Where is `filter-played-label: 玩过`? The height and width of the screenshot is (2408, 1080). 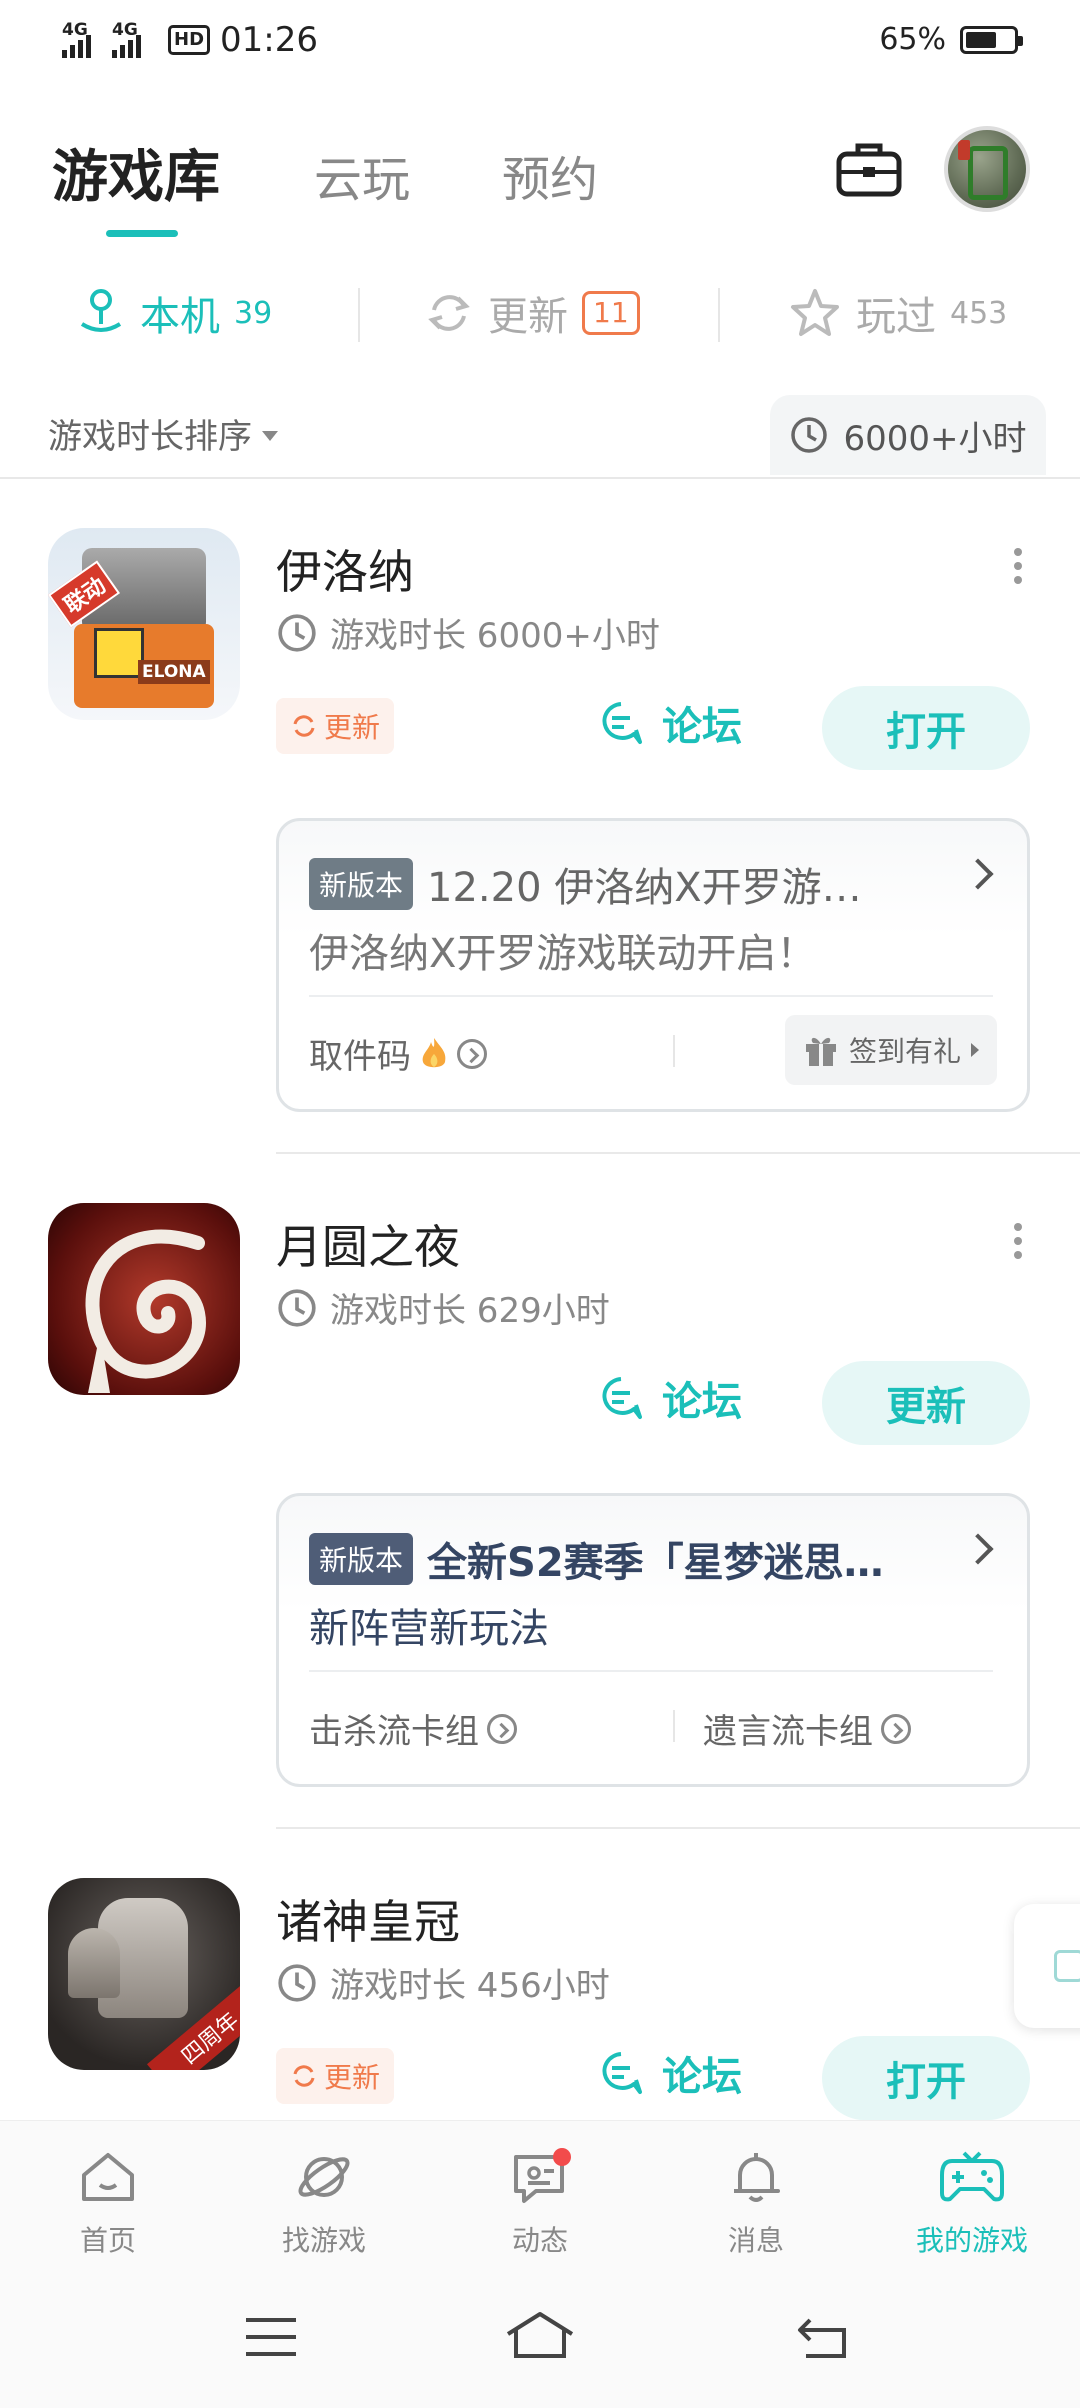
filter-played-label: 玩过 is located at coordinates (896, 317).